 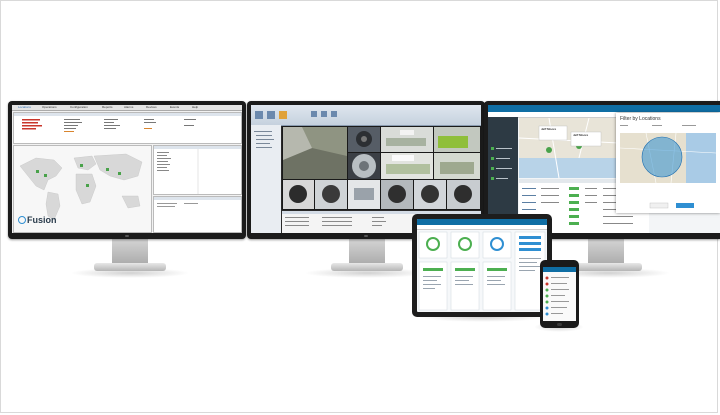 I want to click on tab-events: Events, so click(x=175, y=107).